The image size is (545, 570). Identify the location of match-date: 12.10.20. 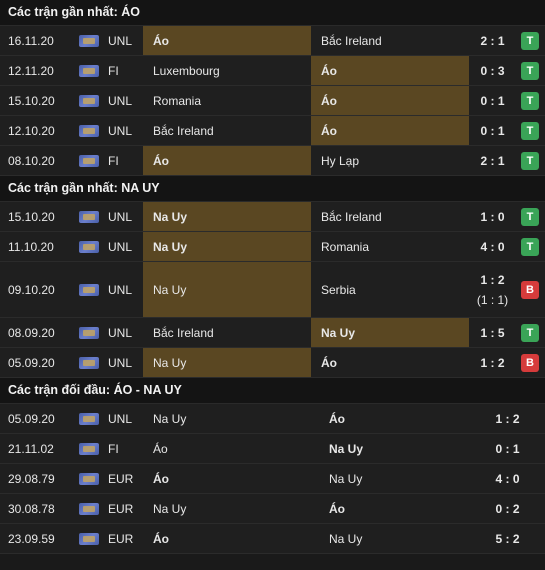
(31, 130).